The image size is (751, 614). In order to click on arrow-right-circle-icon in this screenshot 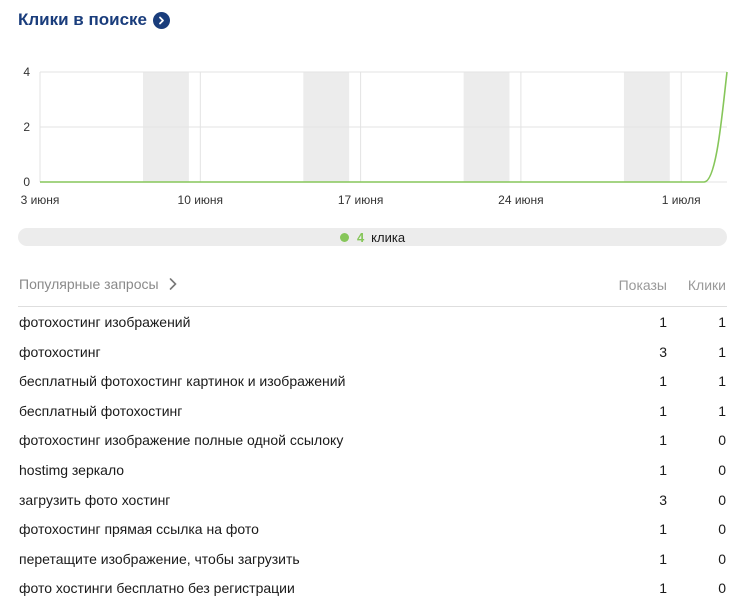, I will do `click(162, 20)`.